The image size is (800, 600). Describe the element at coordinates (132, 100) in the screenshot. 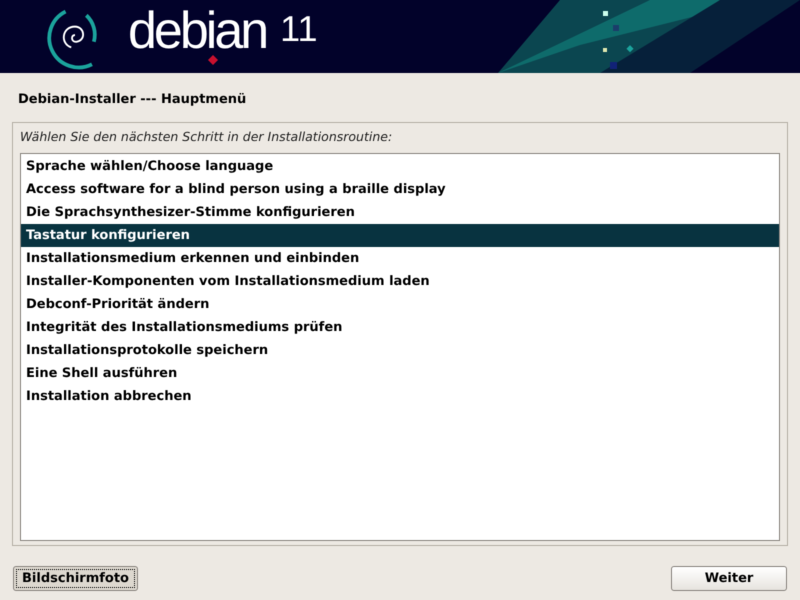

I see `window-title: Debian-Installer --- Hauptmenü` at that location.